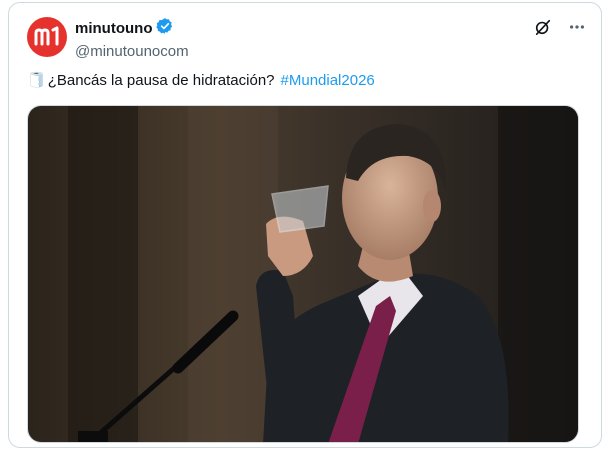 Image resolution: width=610 pixels, height=450 pixels. What do you see at coordinates (113, 29) in the screenshot?
I see `author-name: minutouno` at bounding box center [113, 29].